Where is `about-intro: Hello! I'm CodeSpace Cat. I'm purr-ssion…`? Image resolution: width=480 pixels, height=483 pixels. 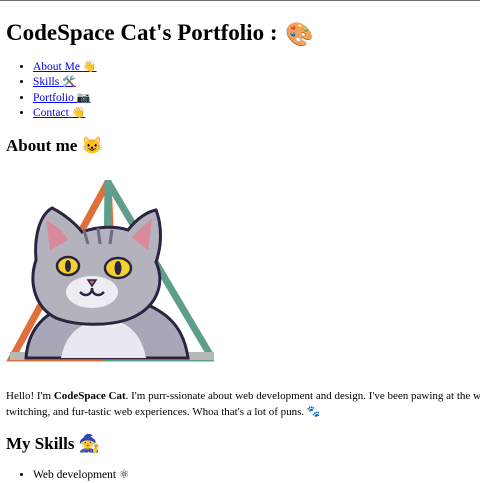 about-intro: Hello! I'm CodeSpace Cat. I'm purr-ssion… is located at coordinates (243, 404).